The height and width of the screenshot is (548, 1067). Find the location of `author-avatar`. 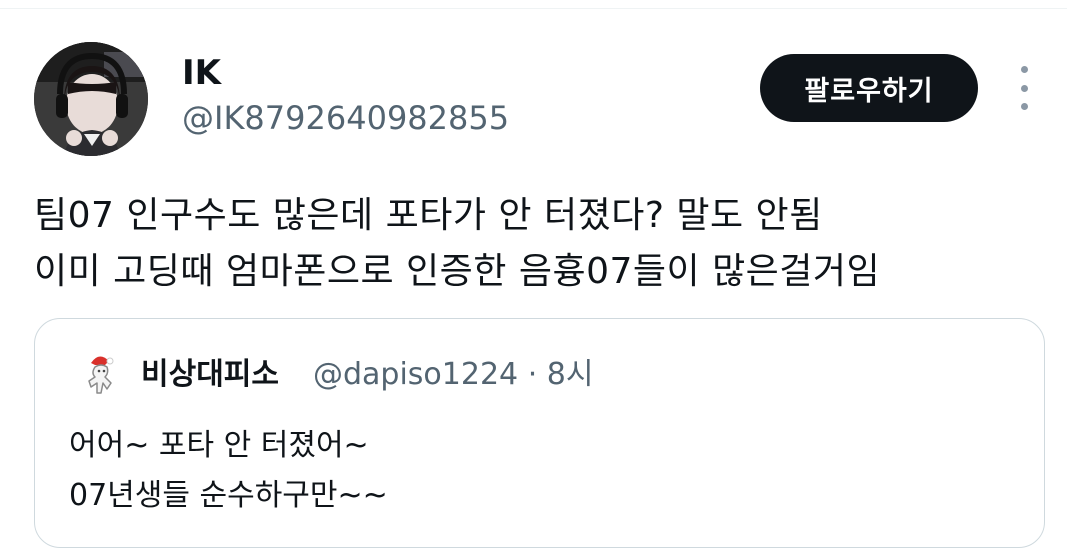

author-avatar is located at coordinates (91, 99).